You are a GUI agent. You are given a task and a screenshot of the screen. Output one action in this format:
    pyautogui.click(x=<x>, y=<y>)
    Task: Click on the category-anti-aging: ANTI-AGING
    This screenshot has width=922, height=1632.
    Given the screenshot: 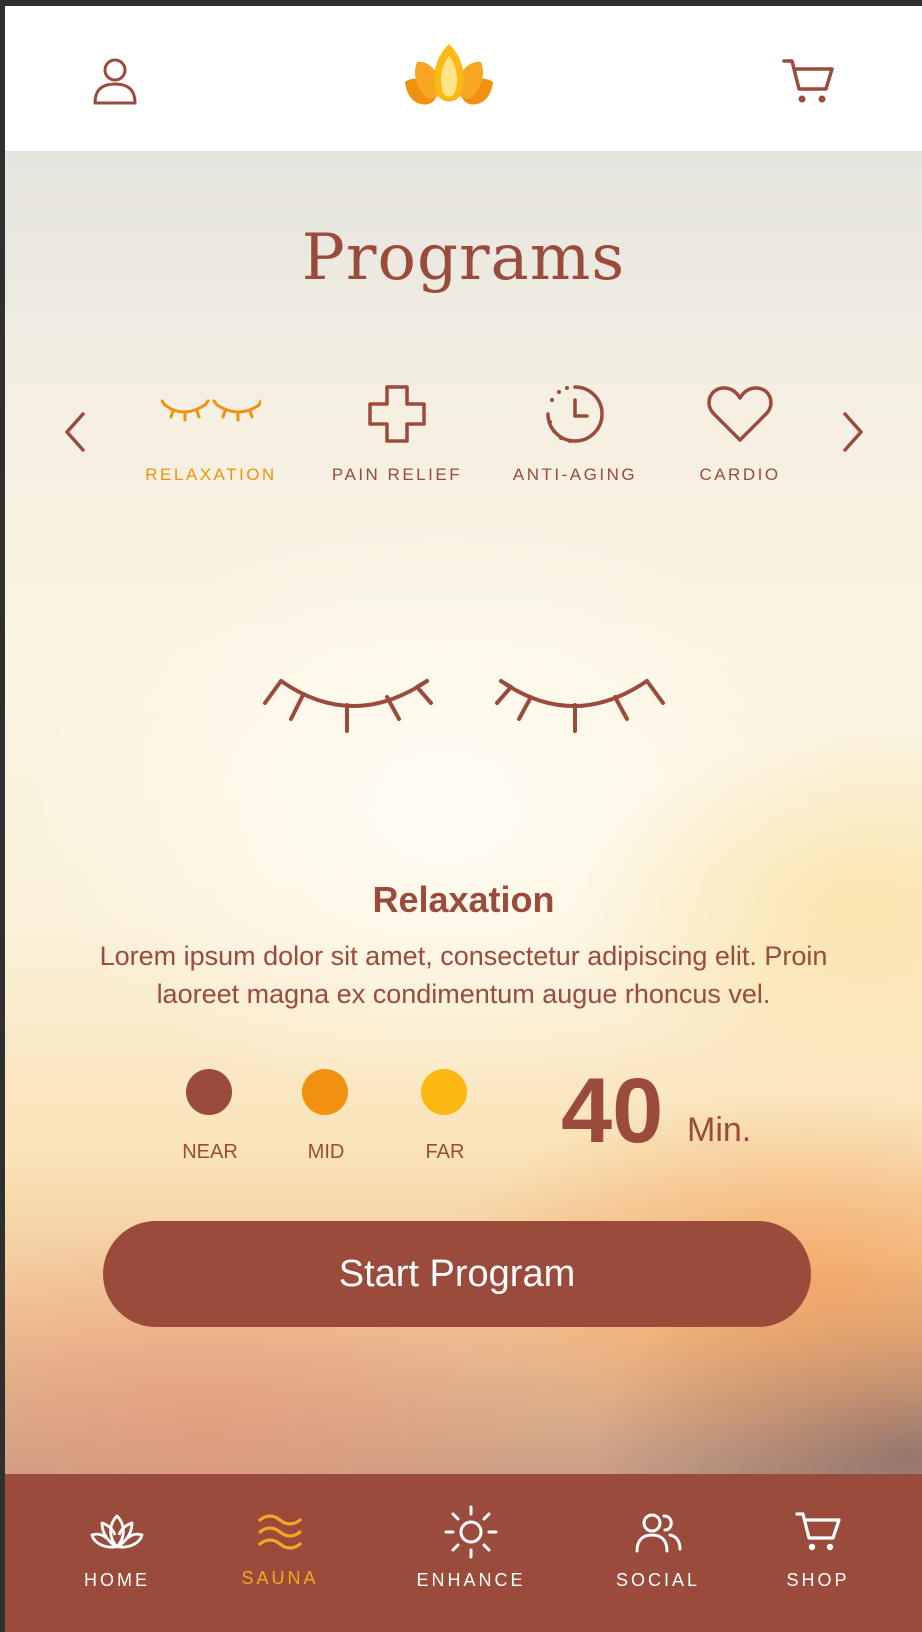 What is the action you would take?
    pyautogui.click(x=575, y=434)
    